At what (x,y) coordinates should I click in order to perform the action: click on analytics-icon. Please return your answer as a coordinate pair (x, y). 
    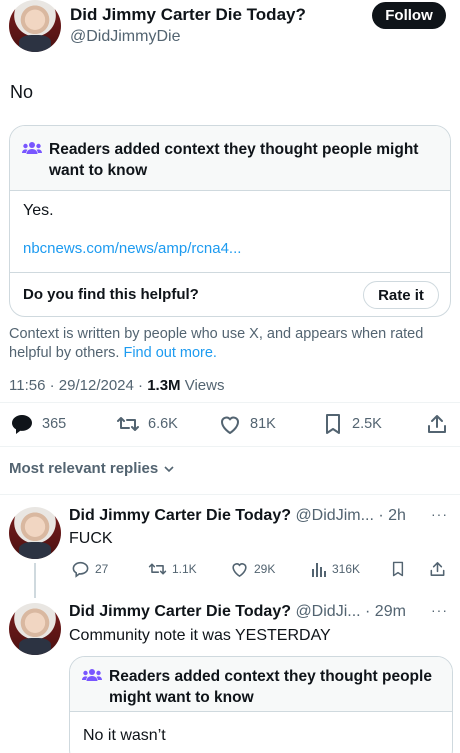
    Looking at the image, I should click on (319, 570).